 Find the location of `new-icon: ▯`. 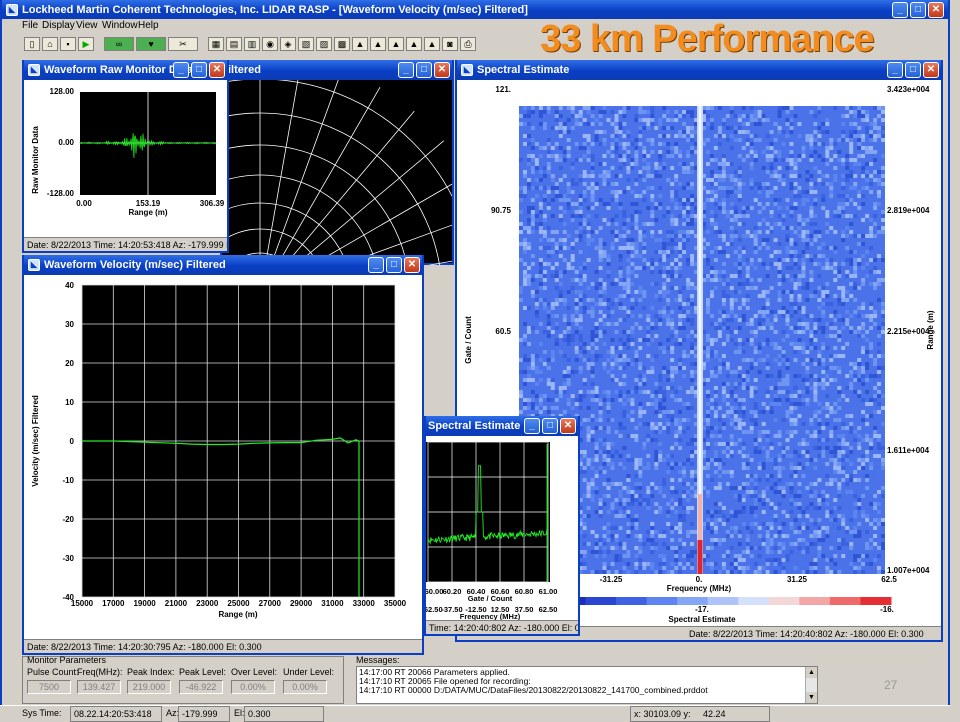

new-icon: ▯ is located at coordinates (32, 44).